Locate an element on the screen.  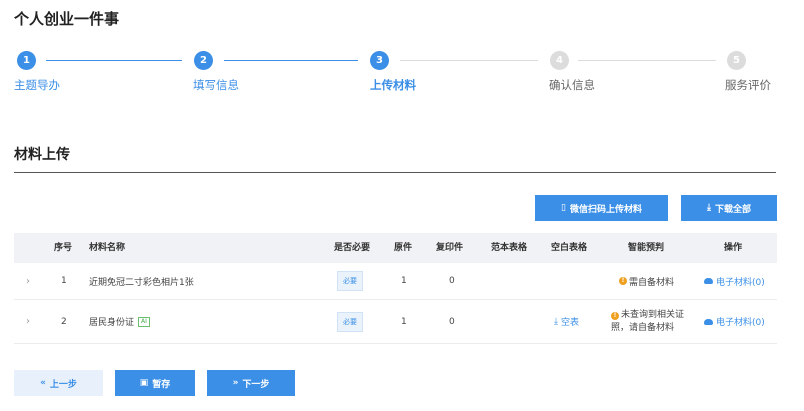
table-header: 序号 材料名称 是否必要 原件 复印件 范本表格 空白表格 智能预判 操作 is located at coordinates (395, 248).